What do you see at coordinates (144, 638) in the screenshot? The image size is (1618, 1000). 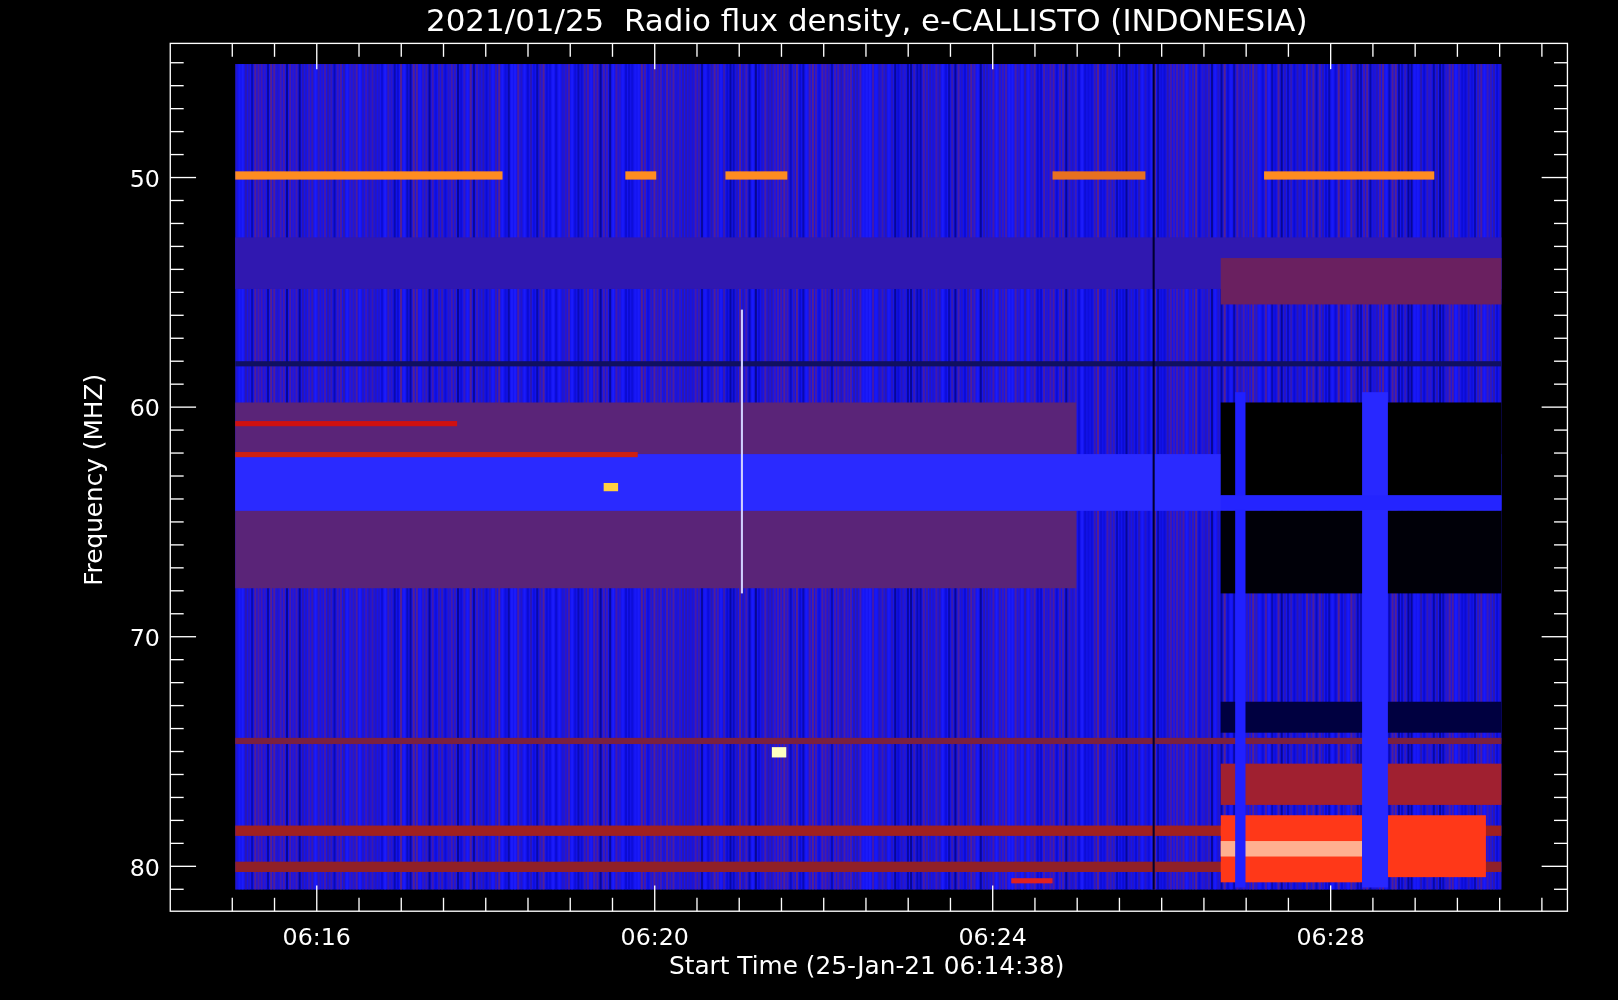 I see `tick-label: 70` at bounding box center [144, 638].